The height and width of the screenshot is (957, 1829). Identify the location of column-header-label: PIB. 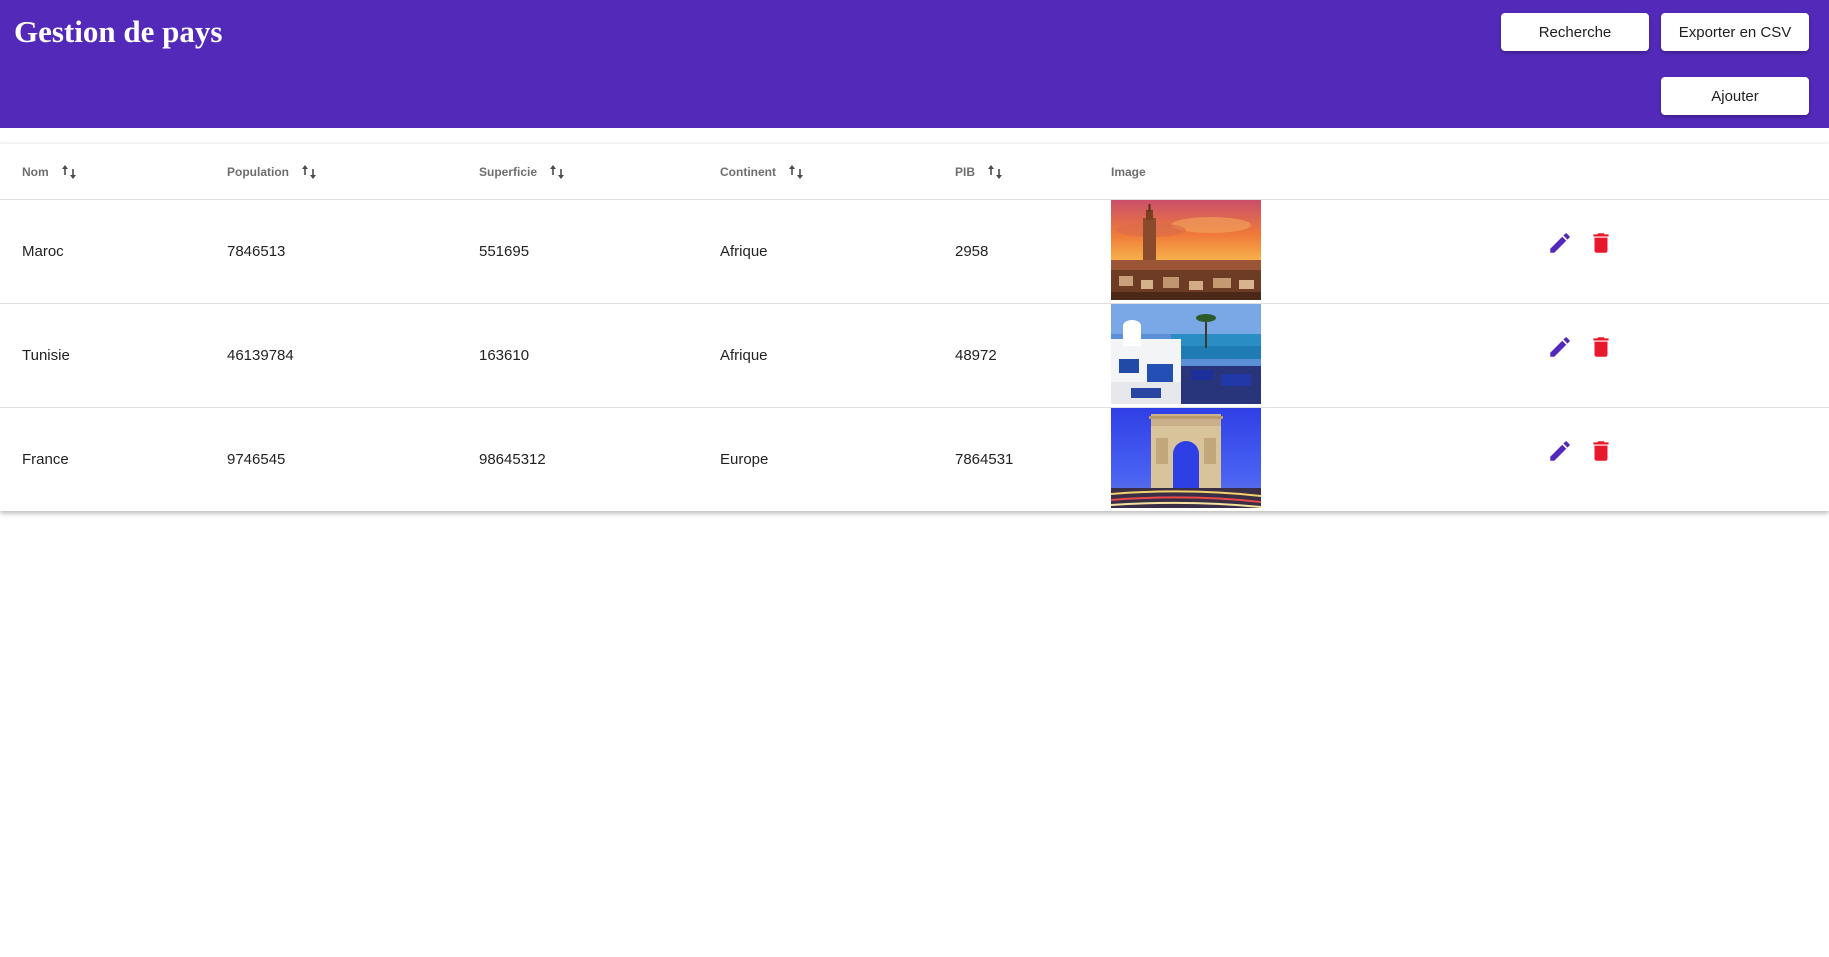
(965, 171).